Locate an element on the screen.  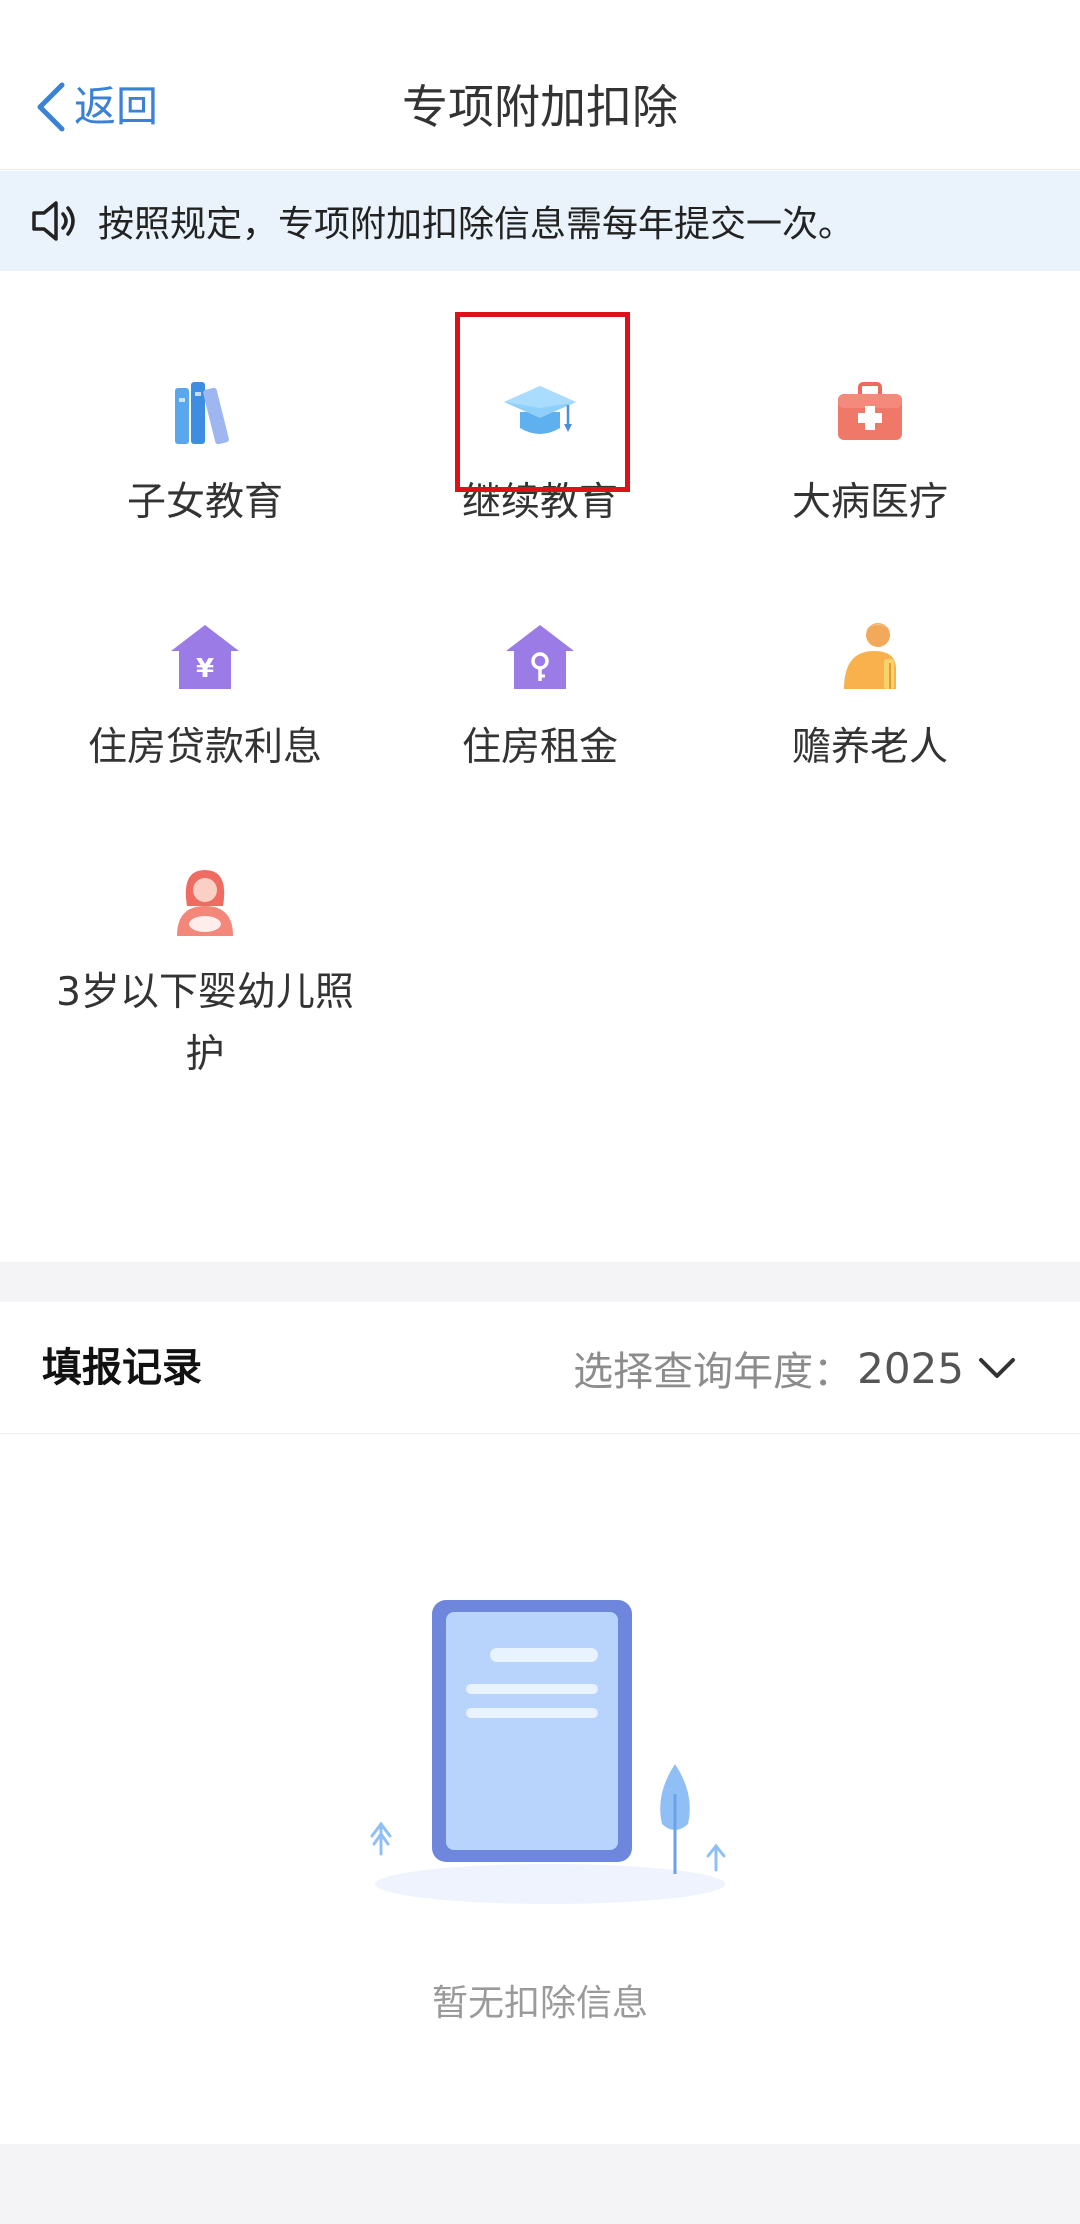
notice-text: 按照规定，专项附加扣除信息需每年提交一次。 is located at coordinates (476, 224).